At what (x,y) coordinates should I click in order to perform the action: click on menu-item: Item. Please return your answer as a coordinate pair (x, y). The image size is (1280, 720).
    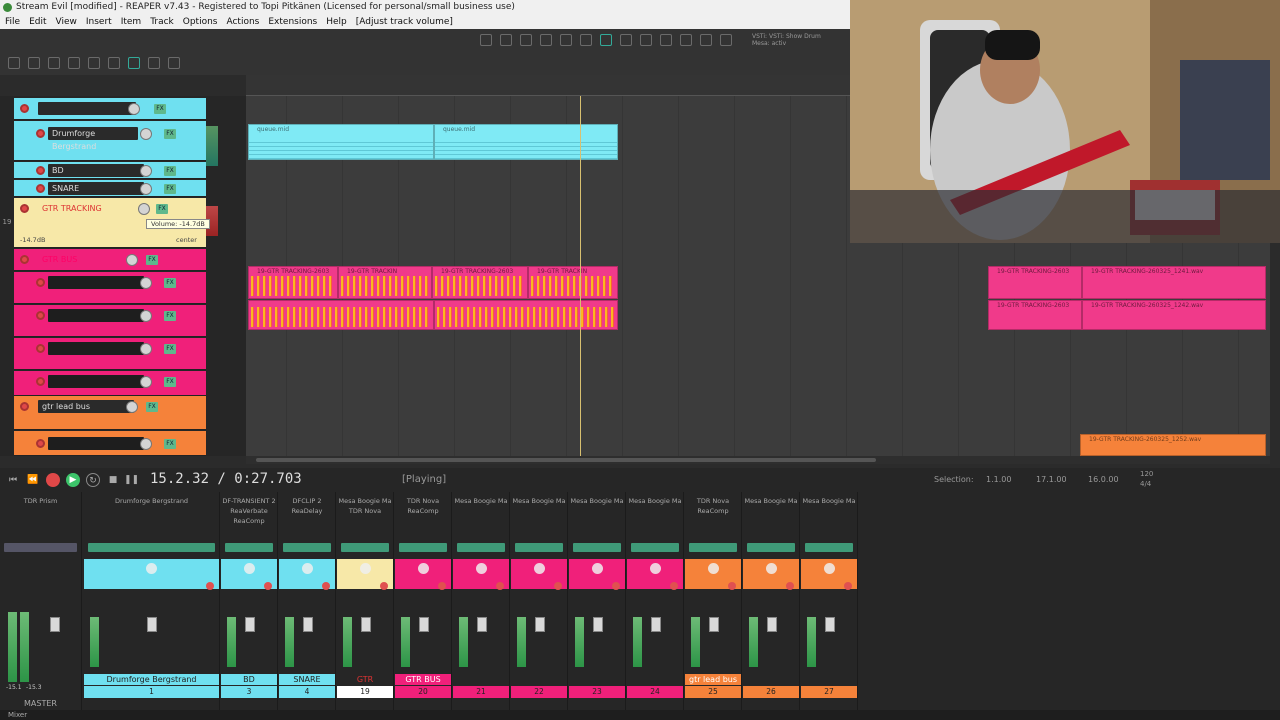
    Looking at the image, I should click on (131, 22).